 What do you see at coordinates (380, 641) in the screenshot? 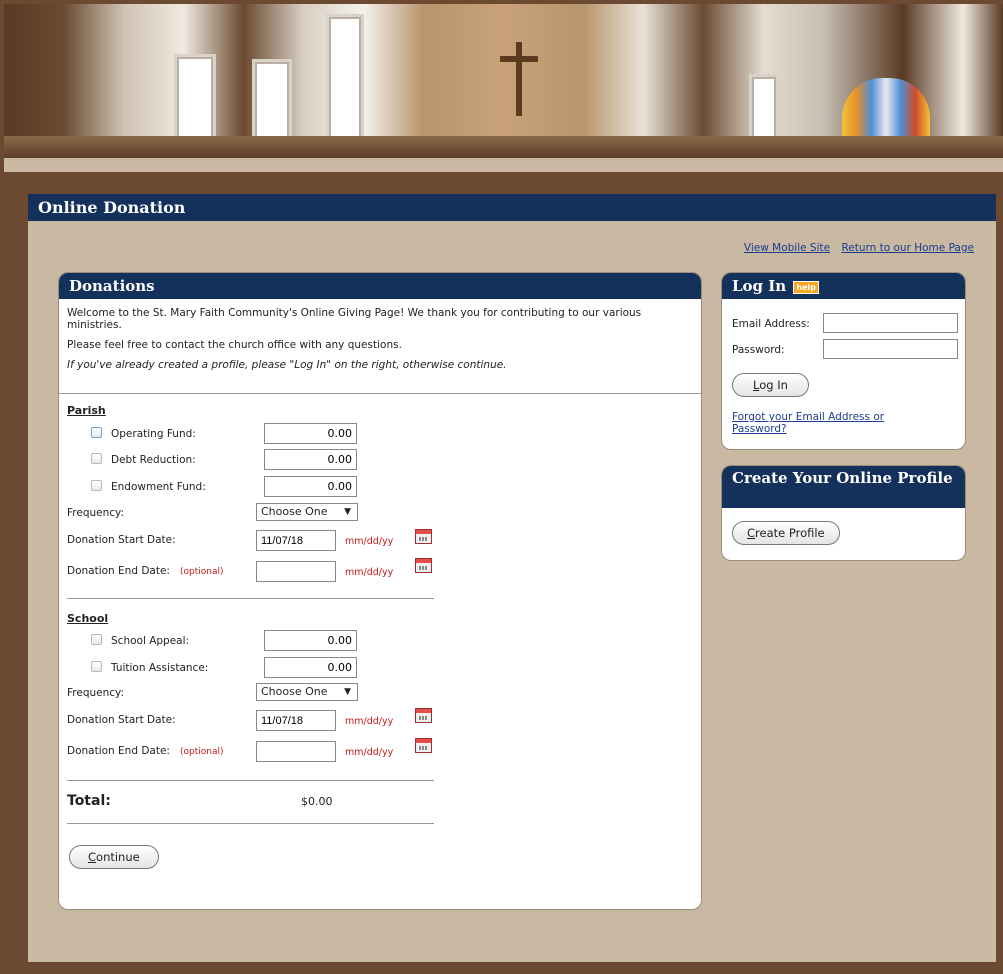
I see `fund-row-school-appeal: School Appeal:` at bounding box center [380, 641].